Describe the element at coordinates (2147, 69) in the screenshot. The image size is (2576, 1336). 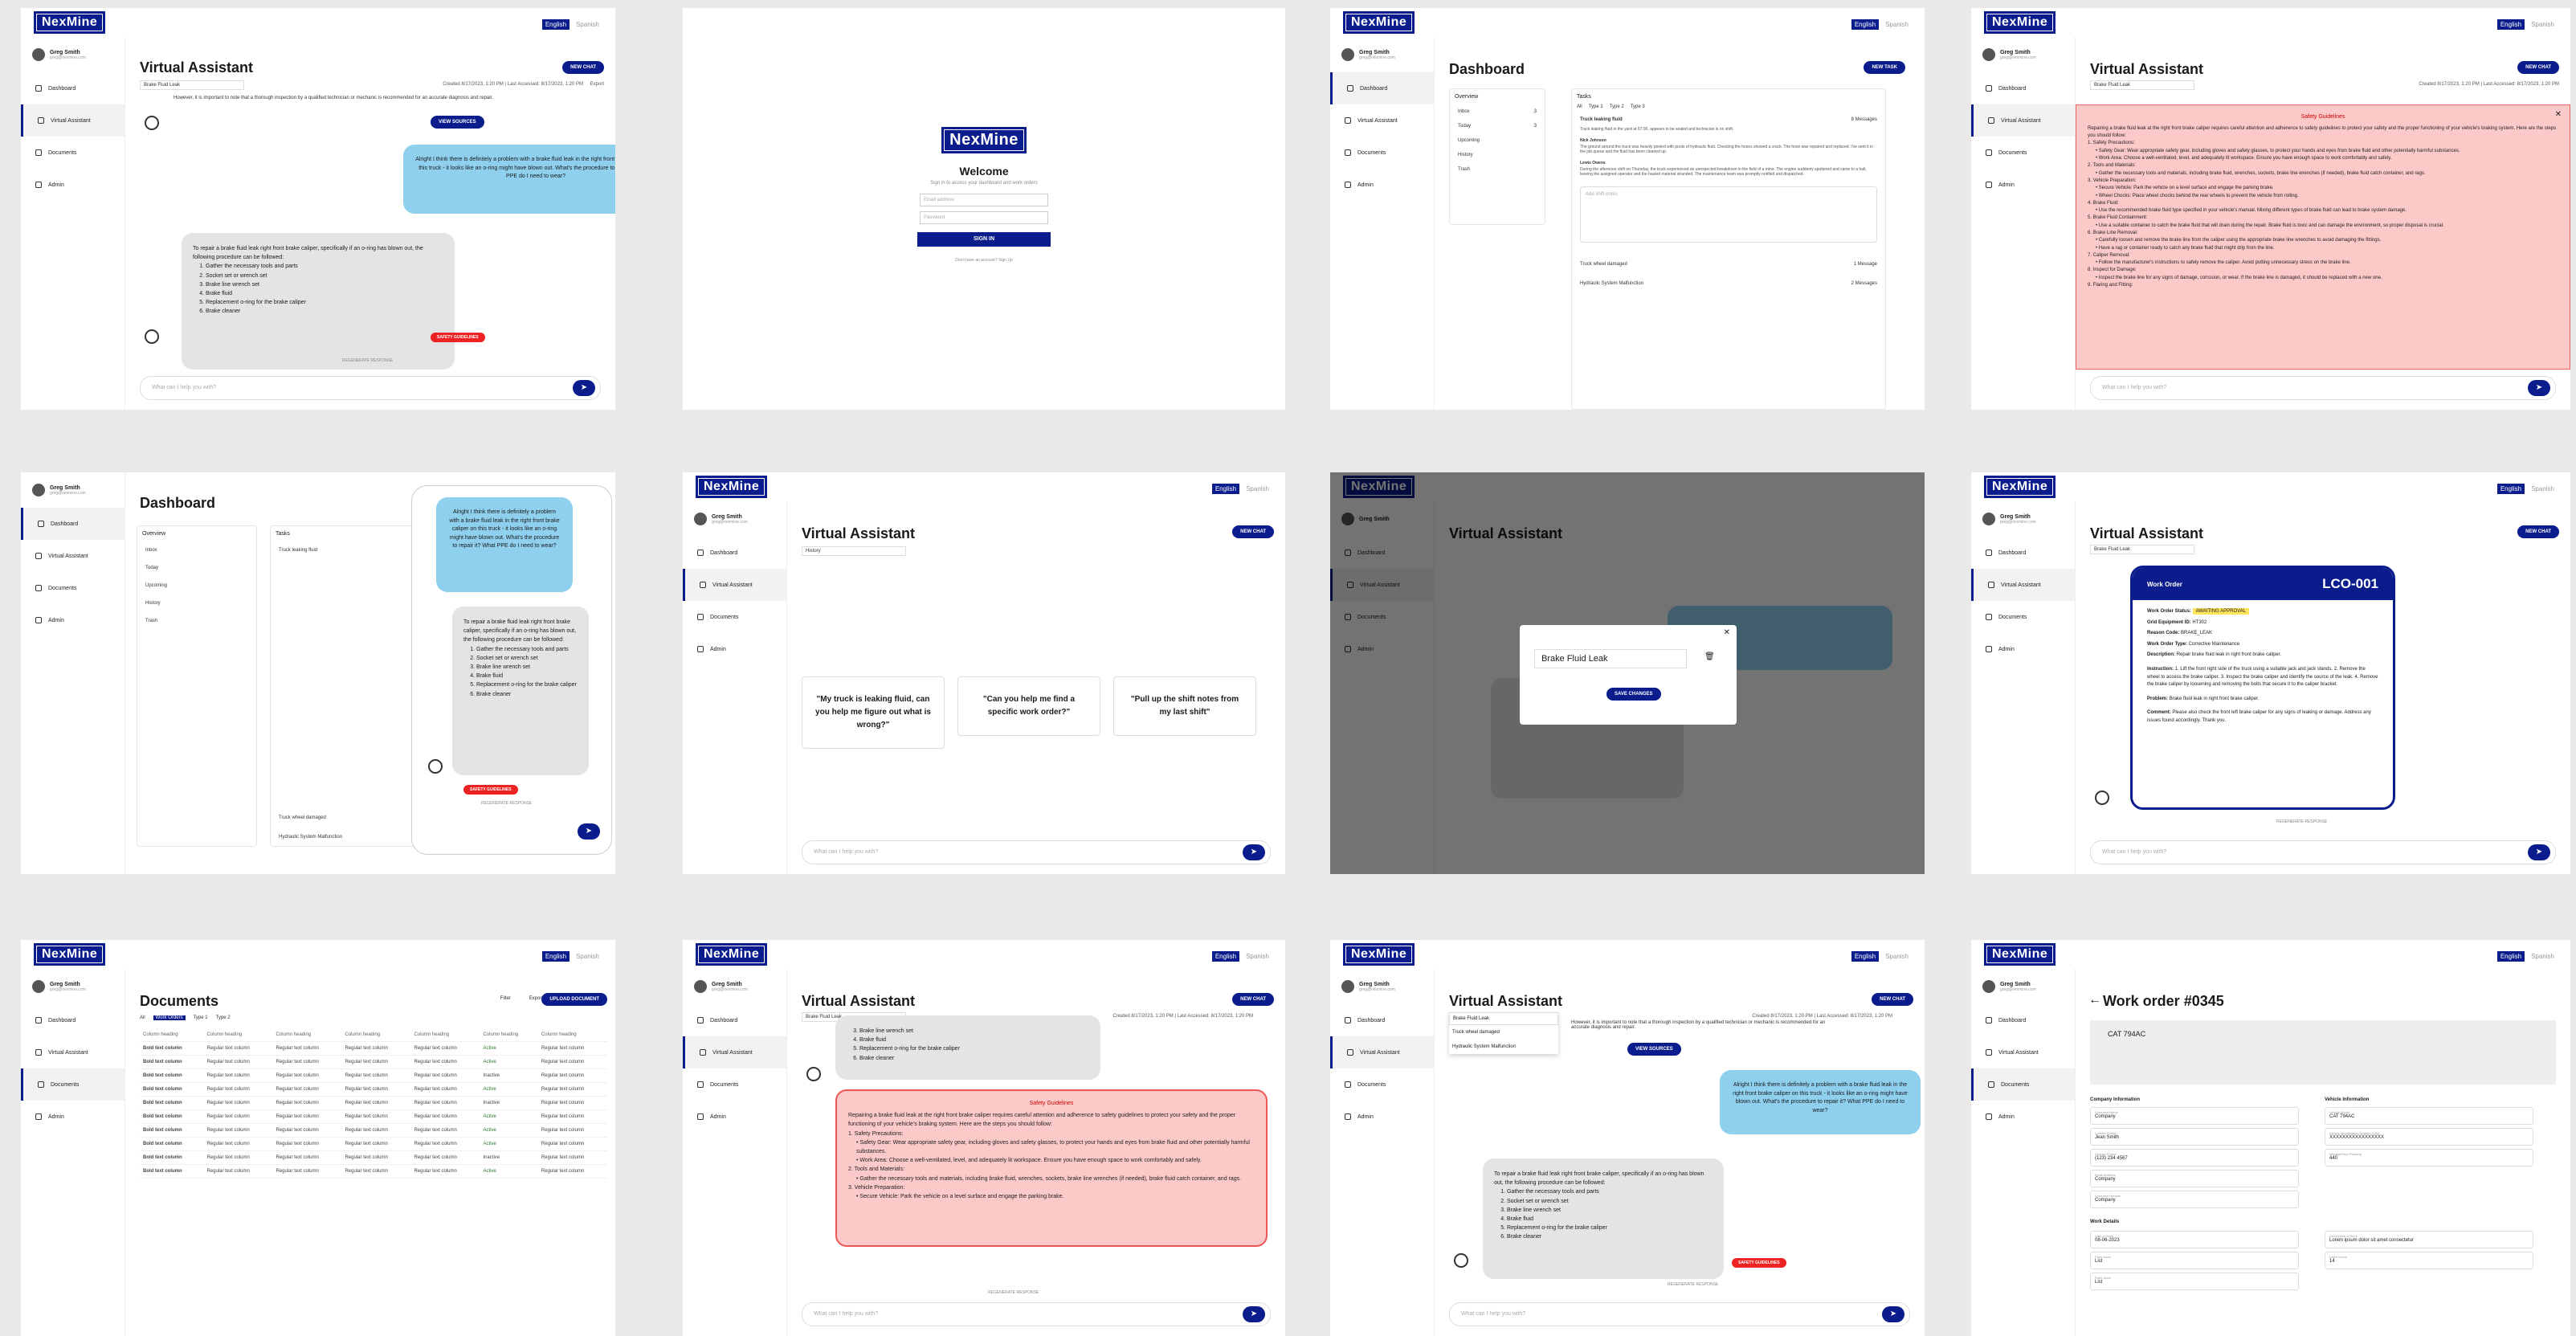
I see `page-title: Virtual Assistant` at that location.